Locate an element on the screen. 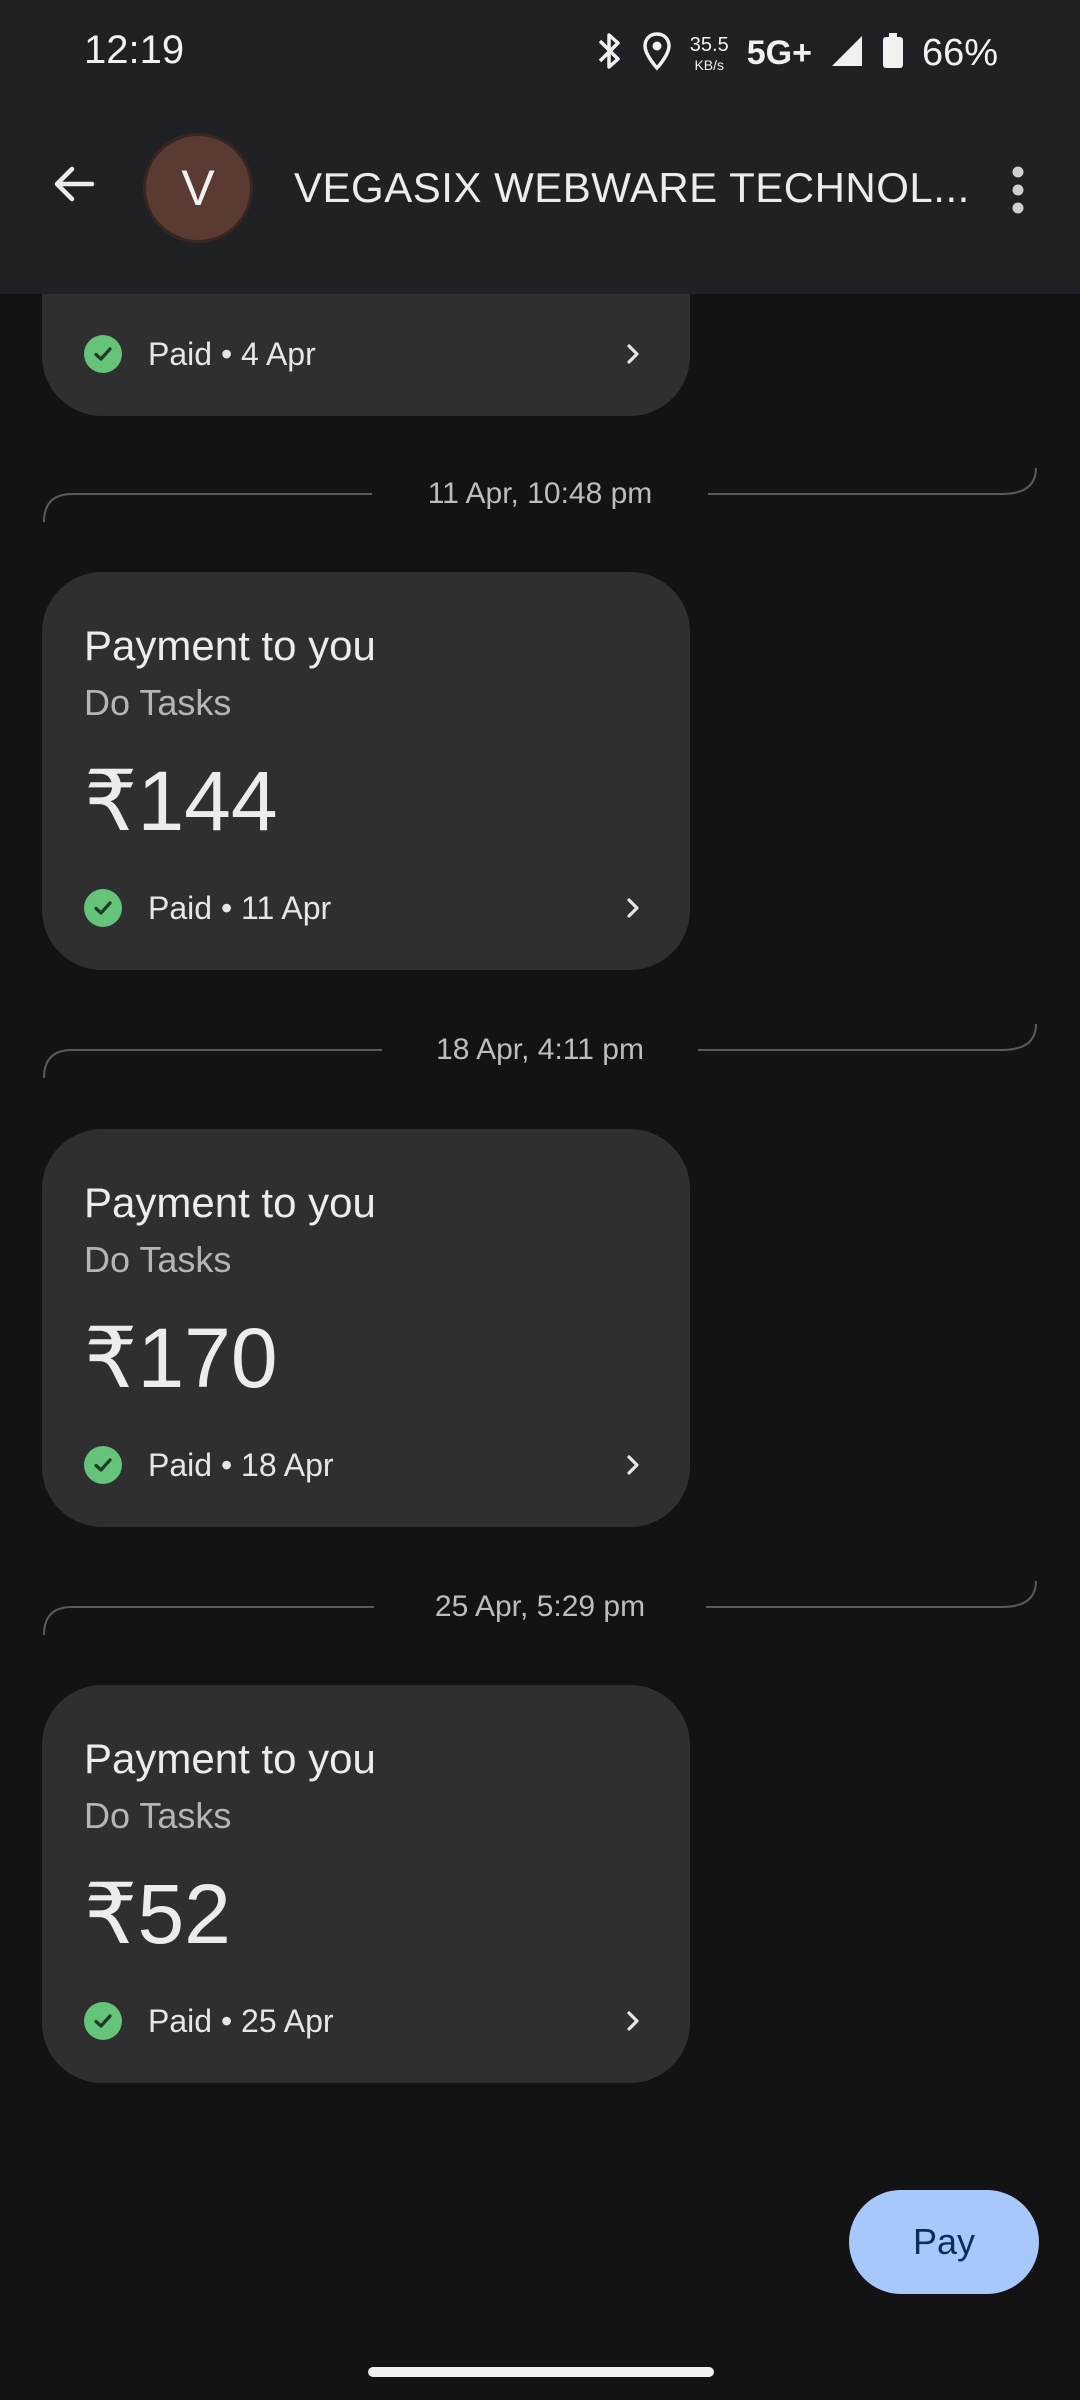  arrow-back-icon is located at coordinates (74, 184).